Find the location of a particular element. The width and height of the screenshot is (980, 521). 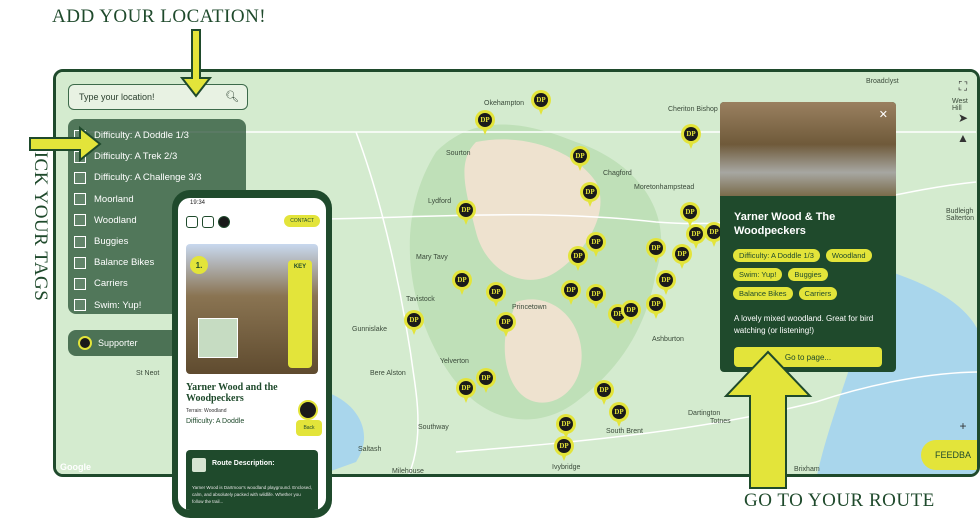

back-button: Back is located at coordinates (309, 428).